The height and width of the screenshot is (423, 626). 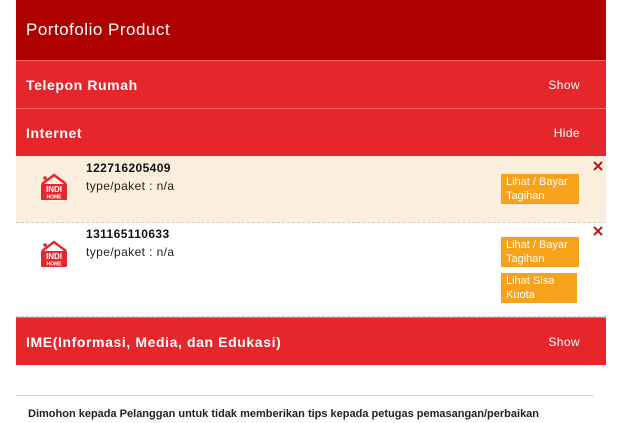 What do you see at coordinates (567, 133) in the screenshot?
I see `hide-toggle: Hide` at bounding box center [567, 133].